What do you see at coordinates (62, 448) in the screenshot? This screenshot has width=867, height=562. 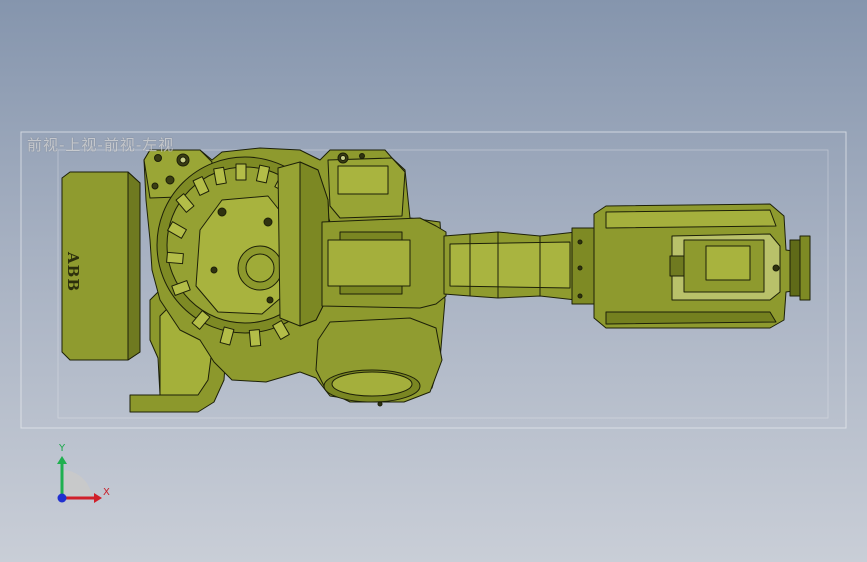 I see `axis-y-label: Y` at bounding box center [62, 448].